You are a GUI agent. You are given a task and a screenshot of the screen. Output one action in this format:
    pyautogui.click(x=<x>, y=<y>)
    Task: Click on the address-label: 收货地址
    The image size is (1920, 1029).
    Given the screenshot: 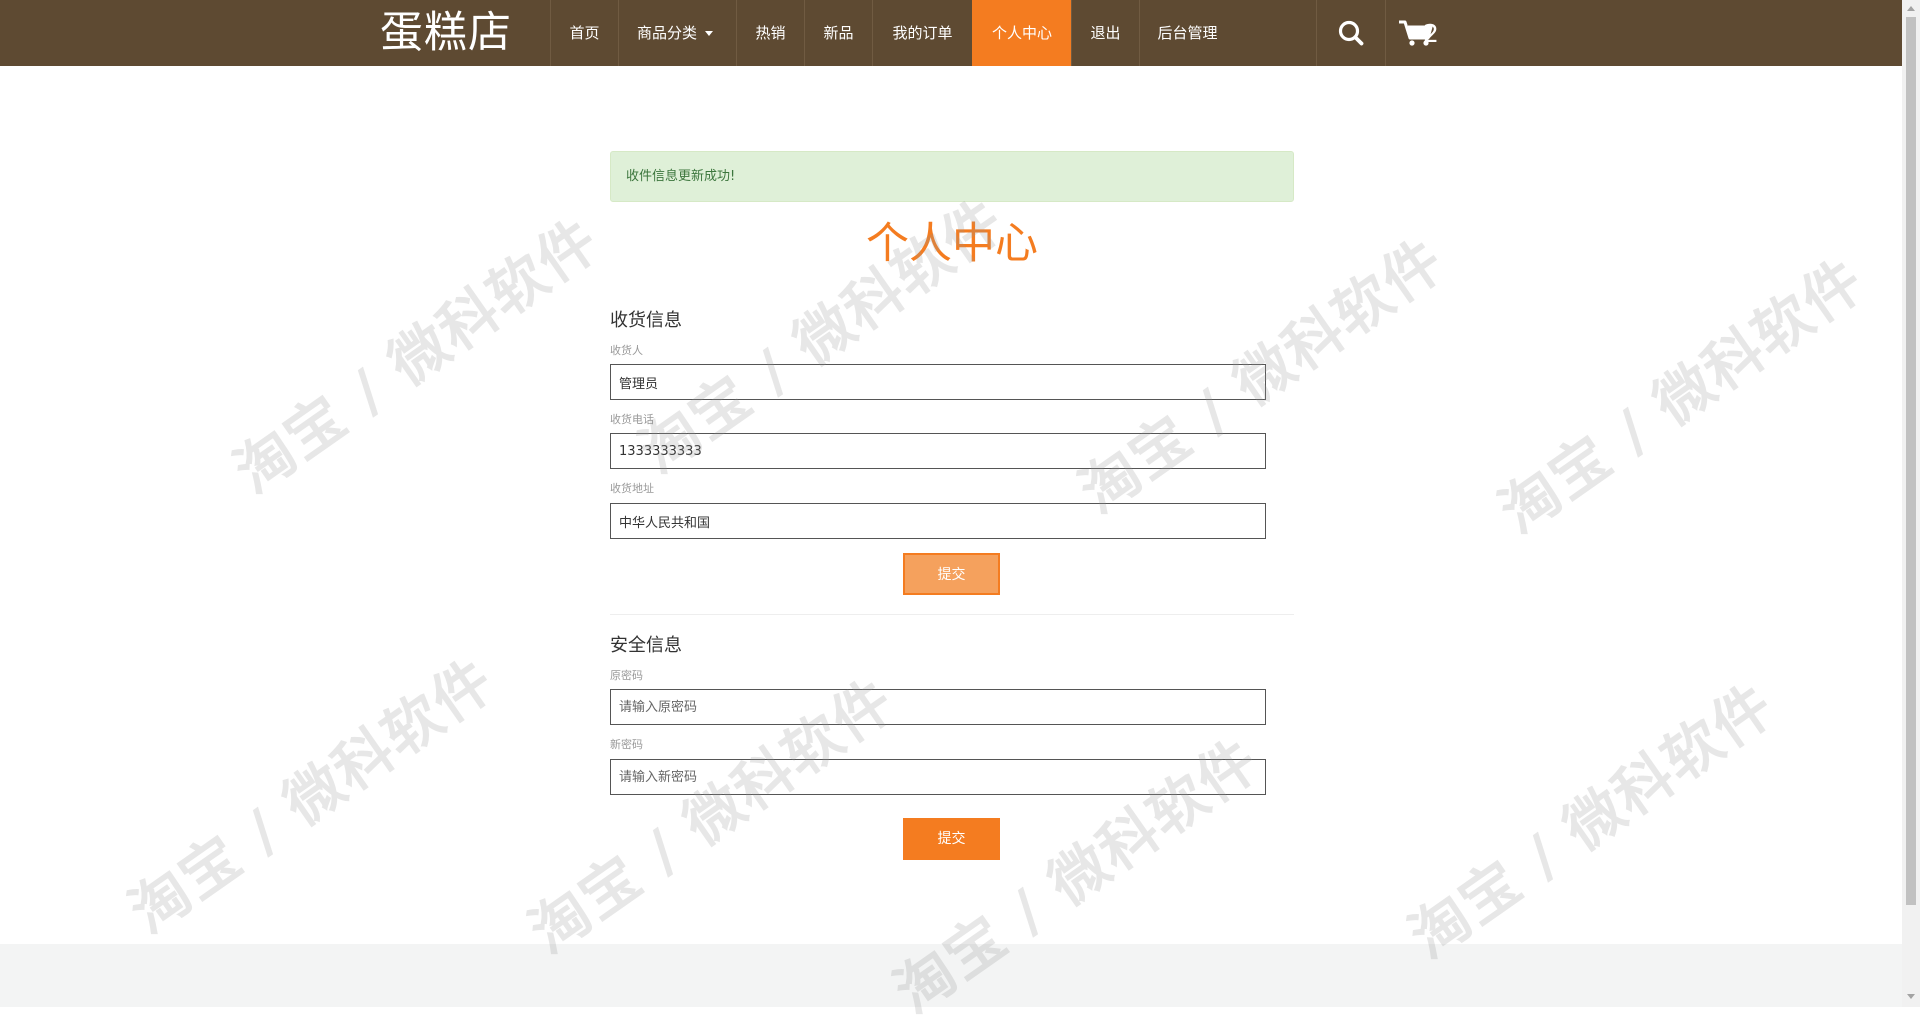 What is the action you would take?
    pyautogui.click(x=632, y=488)
    